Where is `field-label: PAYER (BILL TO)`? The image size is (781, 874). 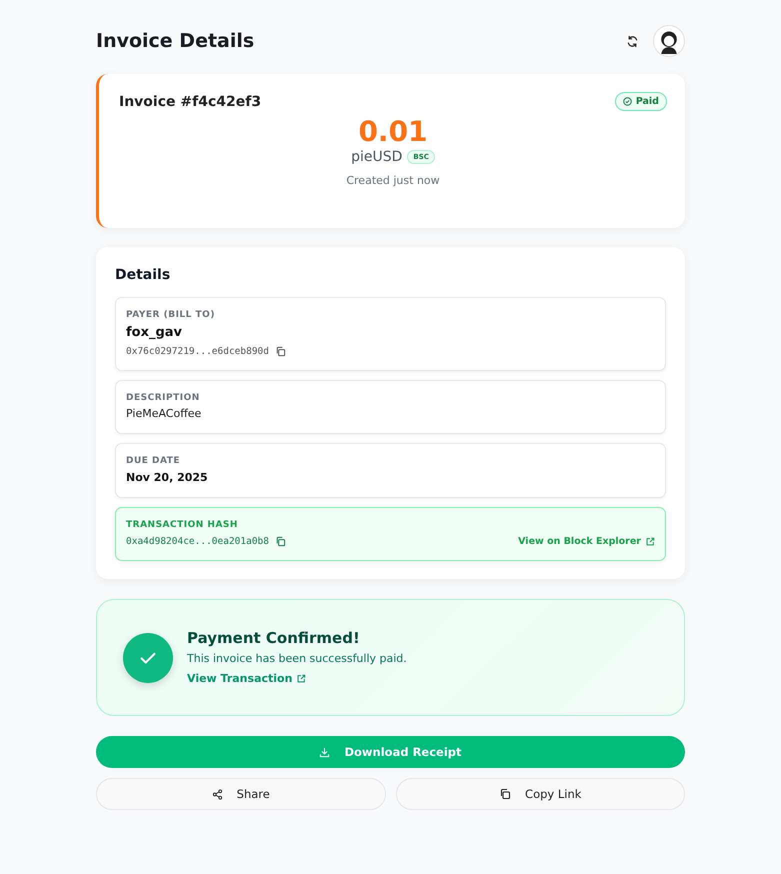
field-label: PAYER (BILL TO) is located at coordinates (171, 315).